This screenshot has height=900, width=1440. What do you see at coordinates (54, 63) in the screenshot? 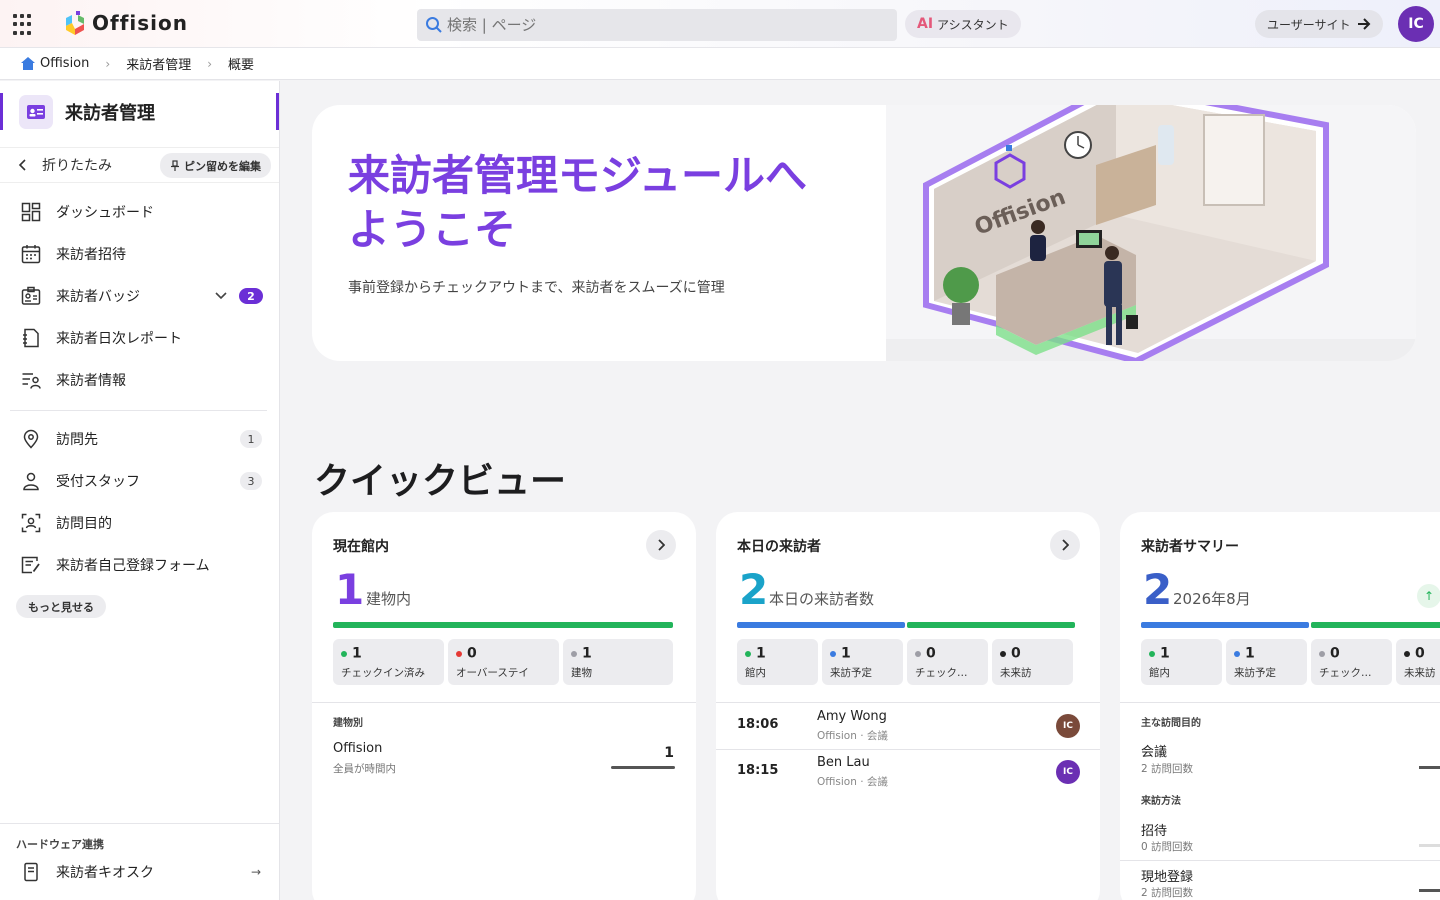
I see `breadcrumb-home: Offision` at bounding box center [54, 63].